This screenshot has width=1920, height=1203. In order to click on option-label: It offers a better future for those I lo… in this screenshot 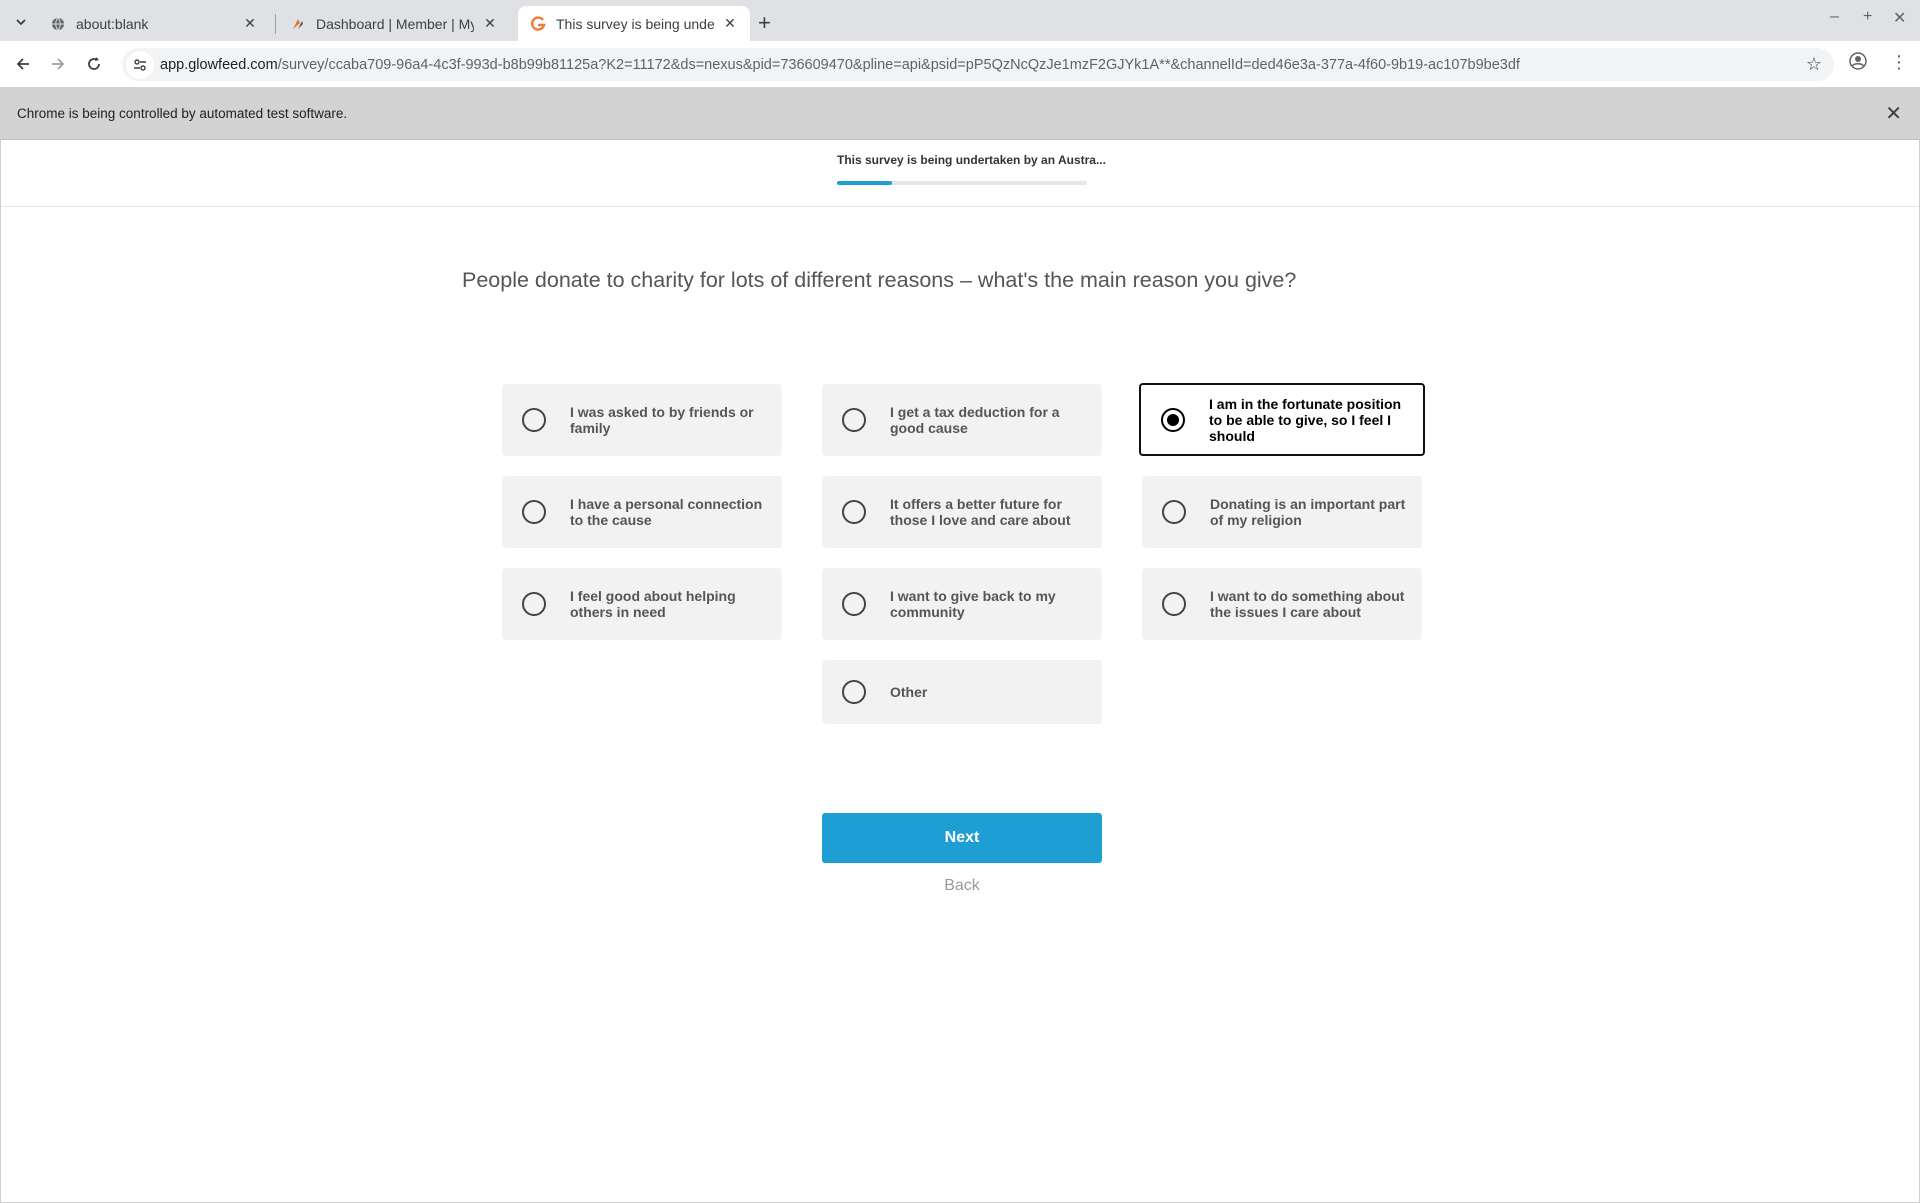, I will do `click(980, 512)`.